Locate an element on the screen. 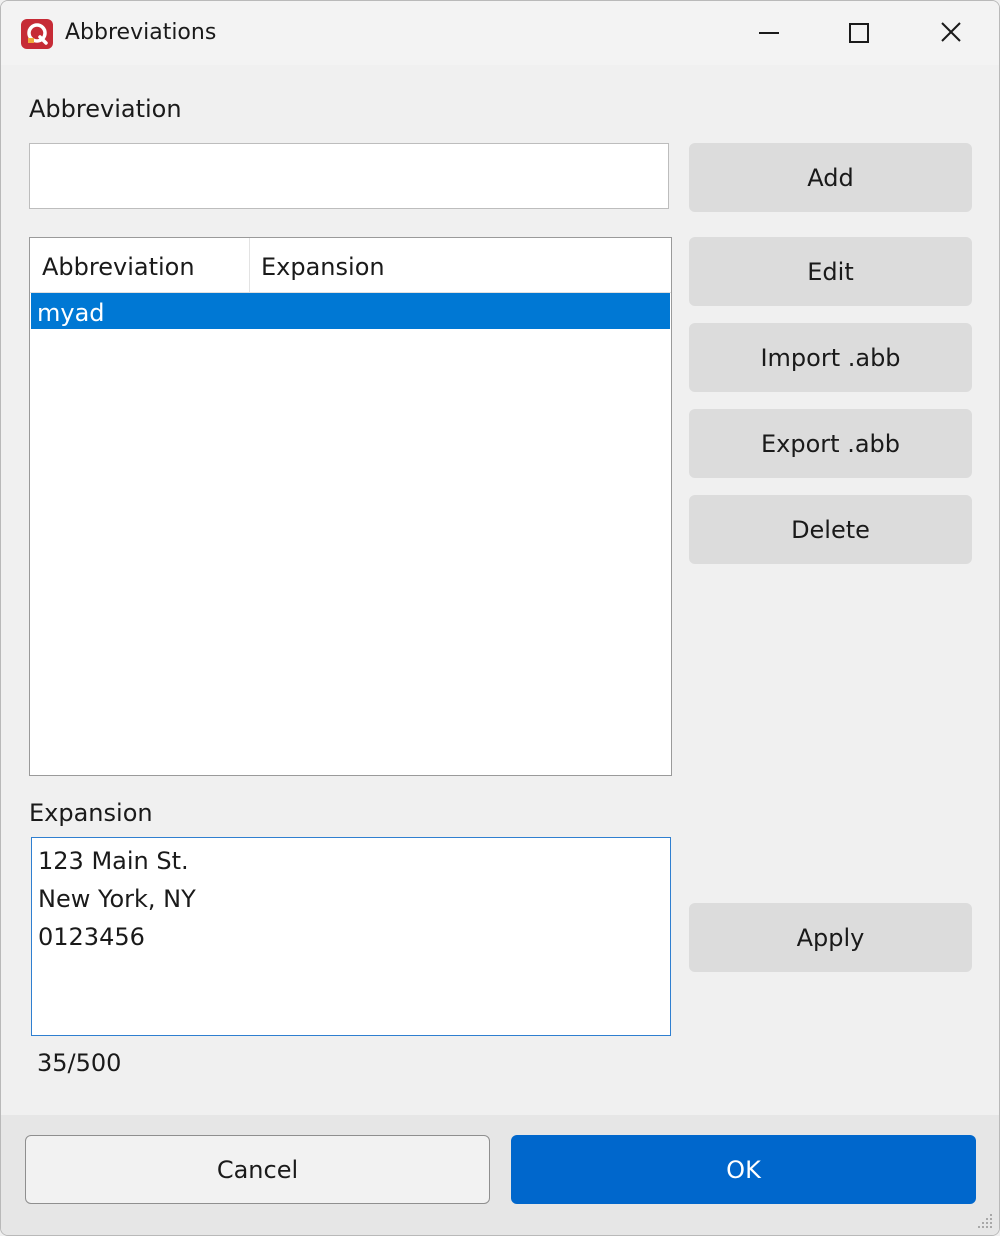 This screenshot has height=1236, width=1000. title-bar: Abbreviations is located at coordinates (500, 33).